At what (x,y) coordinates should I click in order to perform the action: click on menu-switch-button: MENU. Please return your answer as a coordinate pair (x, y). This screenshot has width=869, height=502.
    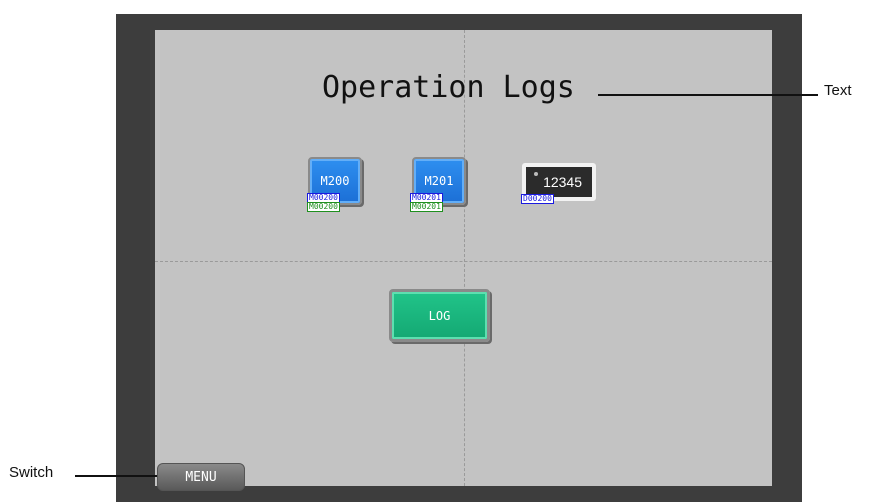
    Looking at the image, I should click on (201, 477).